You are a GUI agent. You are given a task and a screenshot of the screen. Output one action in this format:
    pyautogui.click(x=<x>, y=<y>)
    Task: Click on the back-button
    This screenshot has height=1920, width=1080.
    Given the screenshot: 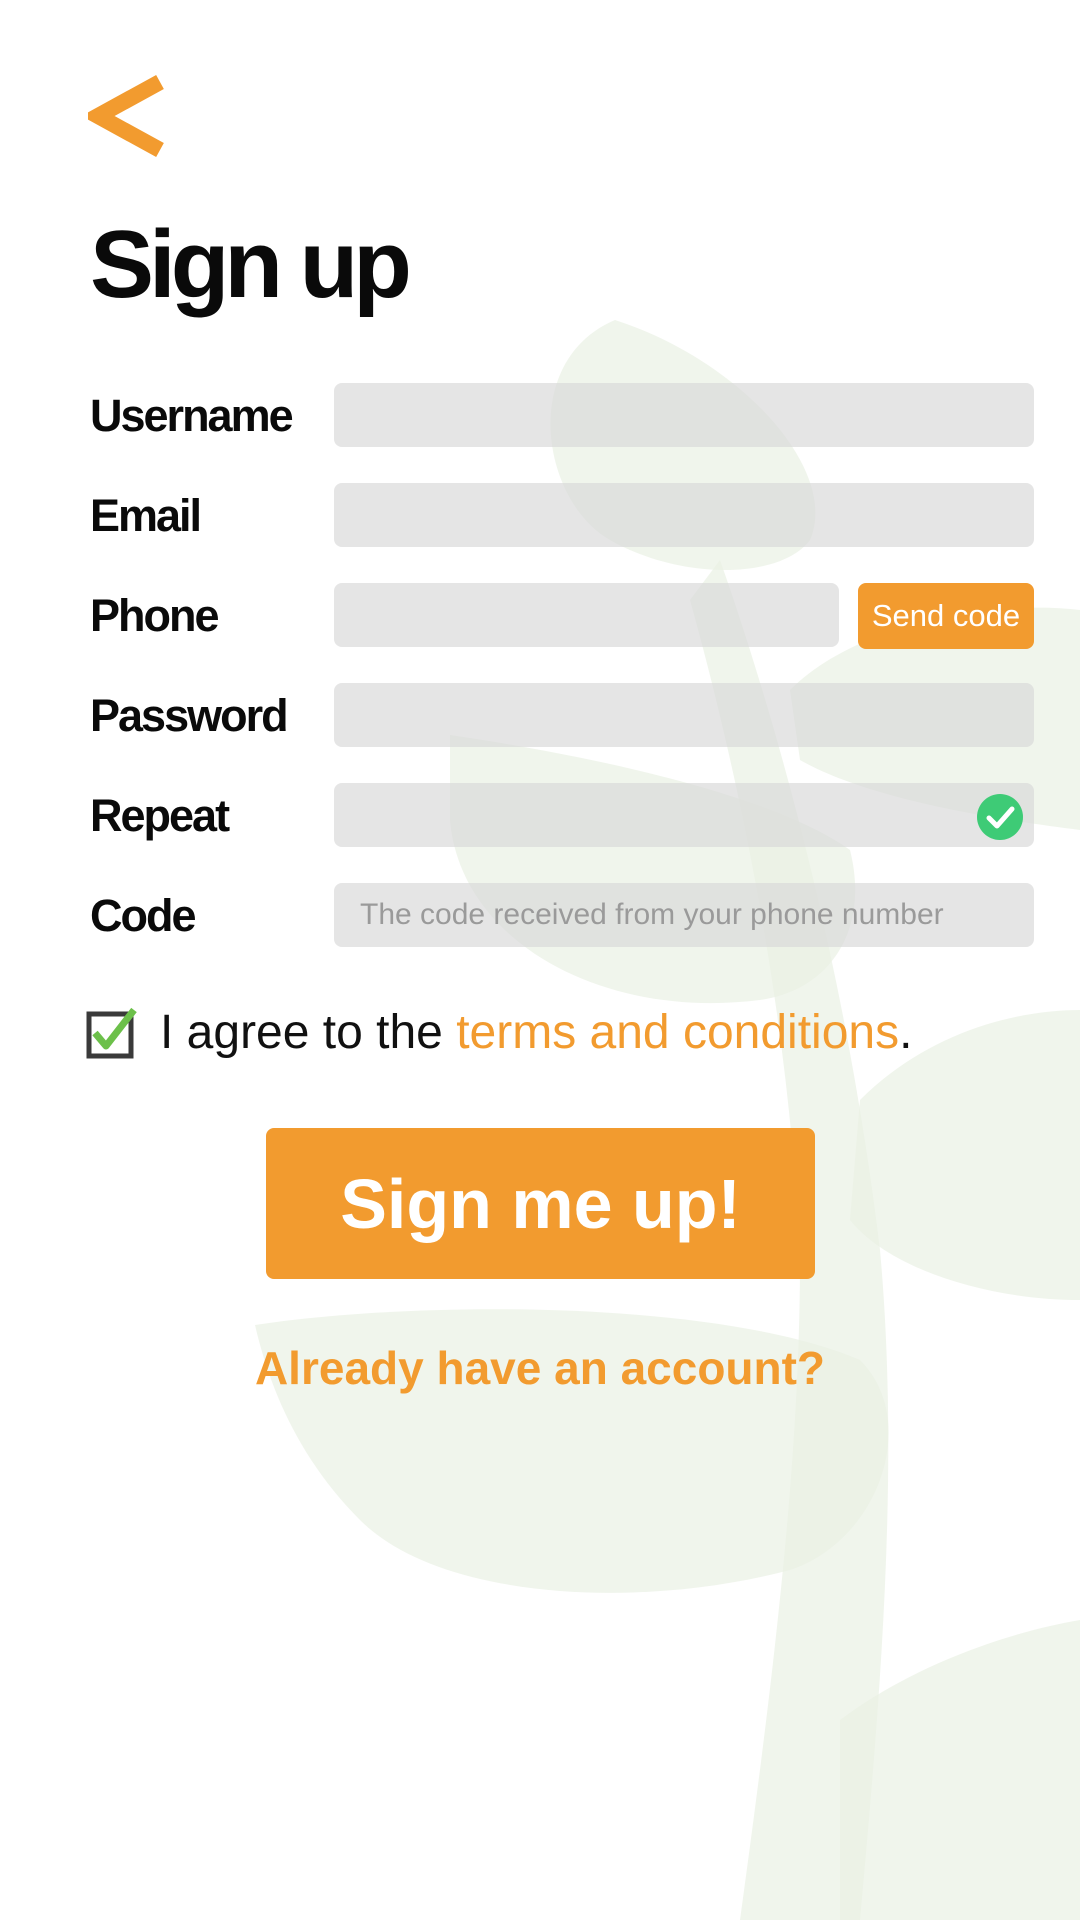 What is the action you would take?
    pyautogui.click(x=128, y=115)
    